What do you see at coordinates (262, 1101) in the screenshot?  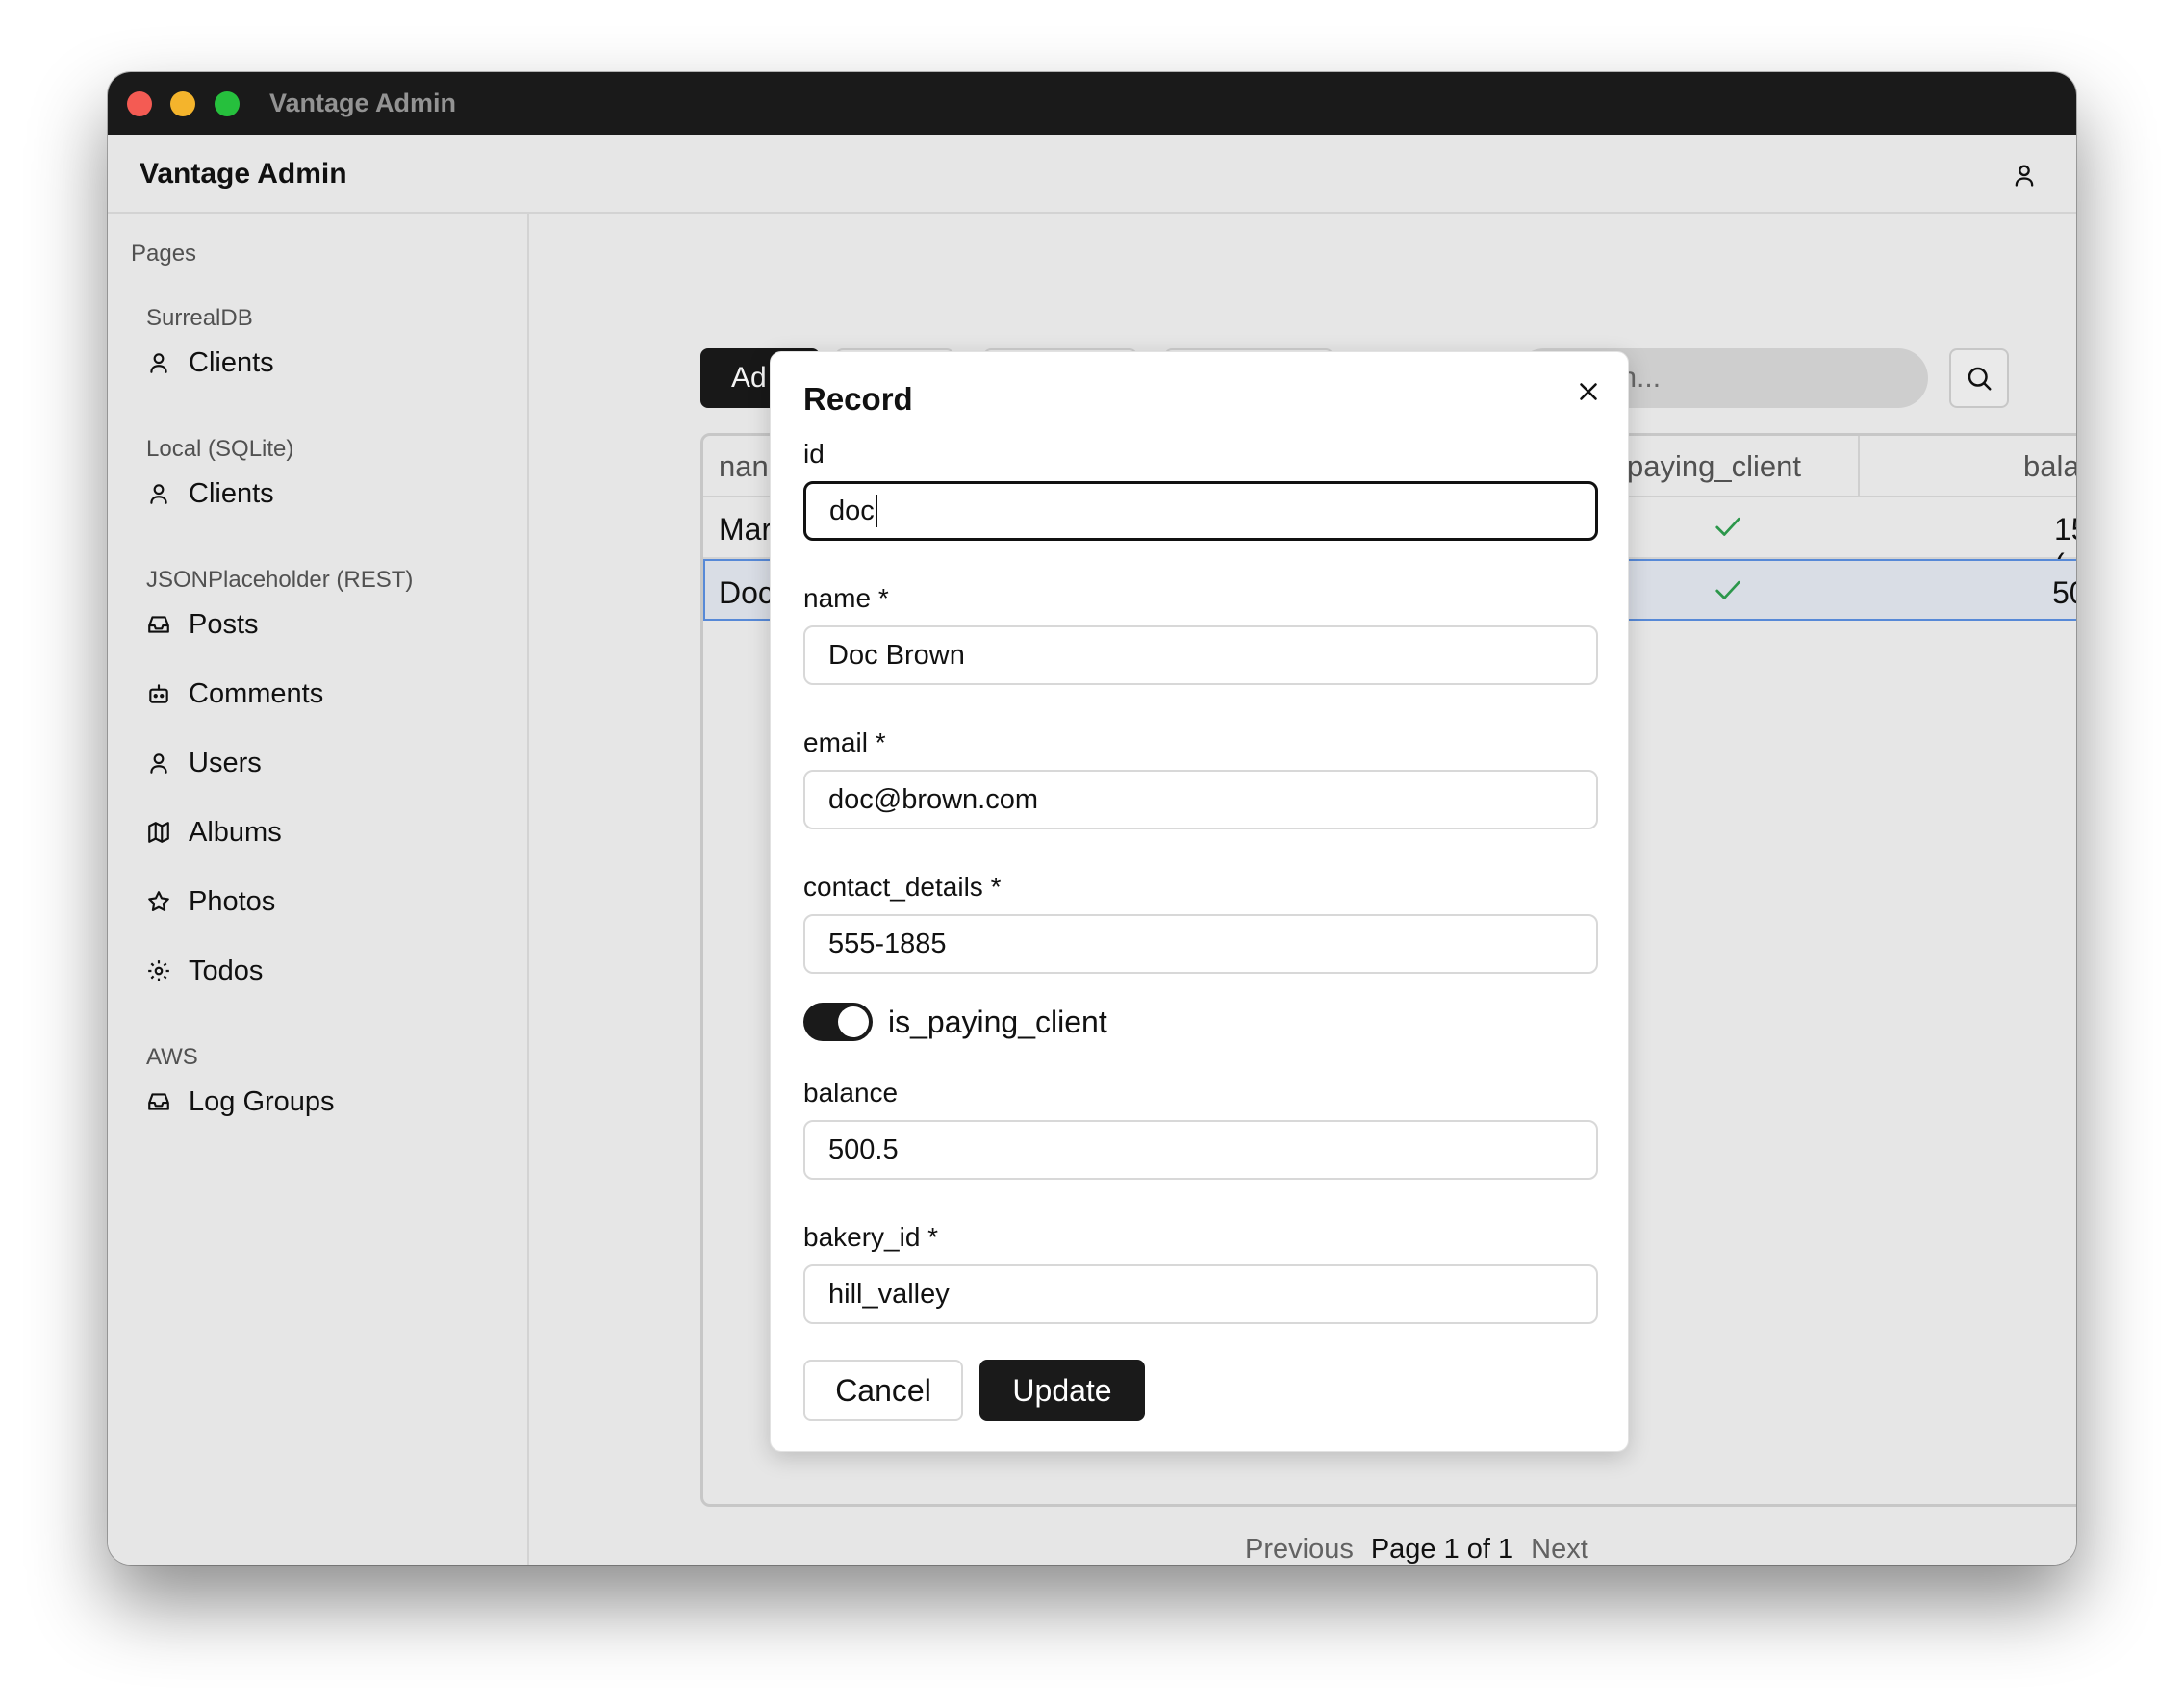 I see `sidebar-item-label: Log Groups` at bounding box center [262, 1101].